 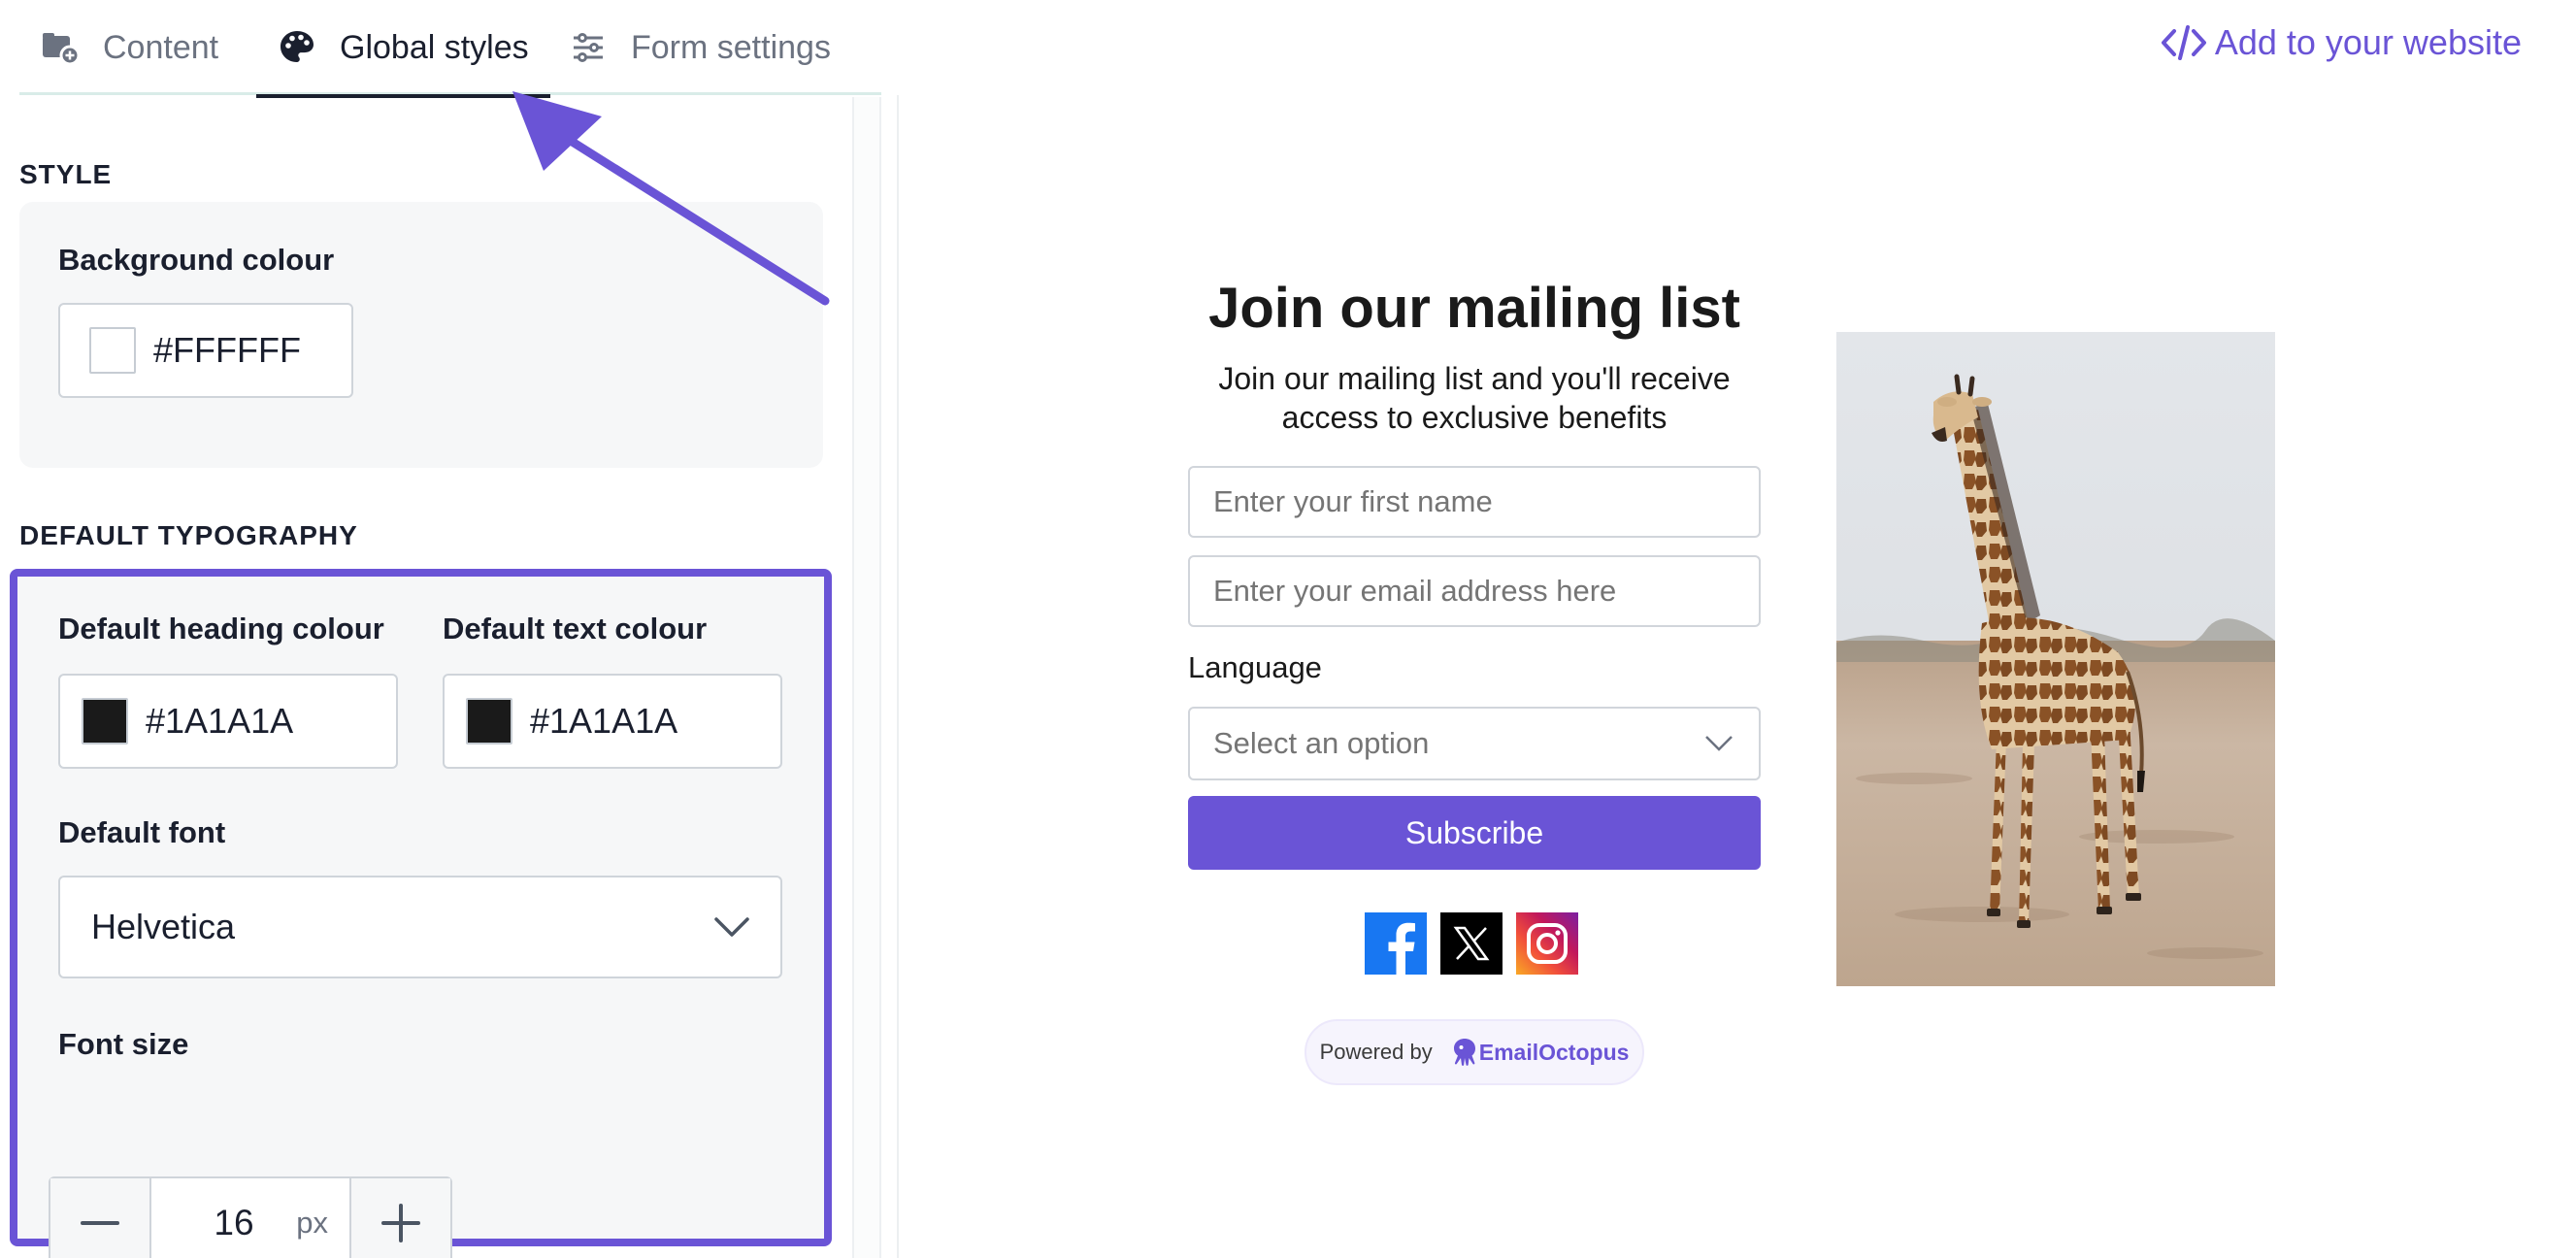 What do you see at coordinates (1474, 743) in the screenshot?
I see `language-select: Select an option` at bounding box center [1474, 743].